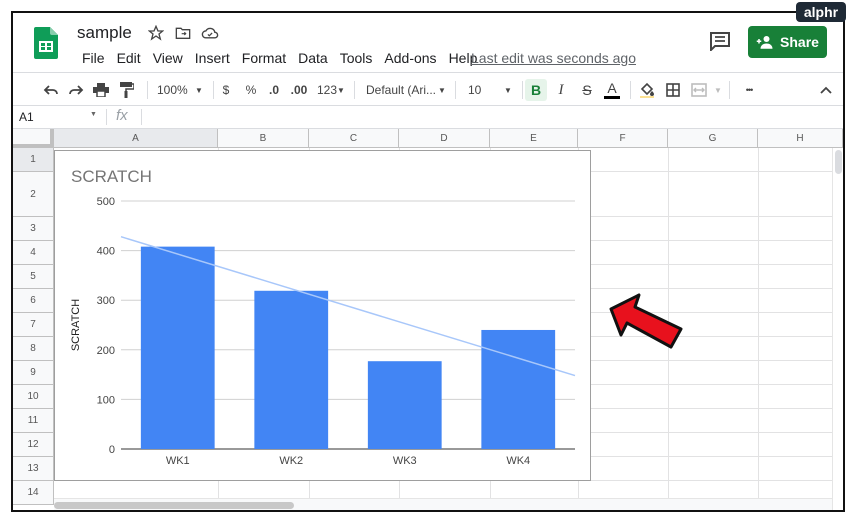 Image resolution: width=855 pixels, height=521 pixels. I want to click on fx-icon: fx, so click(122, 115).